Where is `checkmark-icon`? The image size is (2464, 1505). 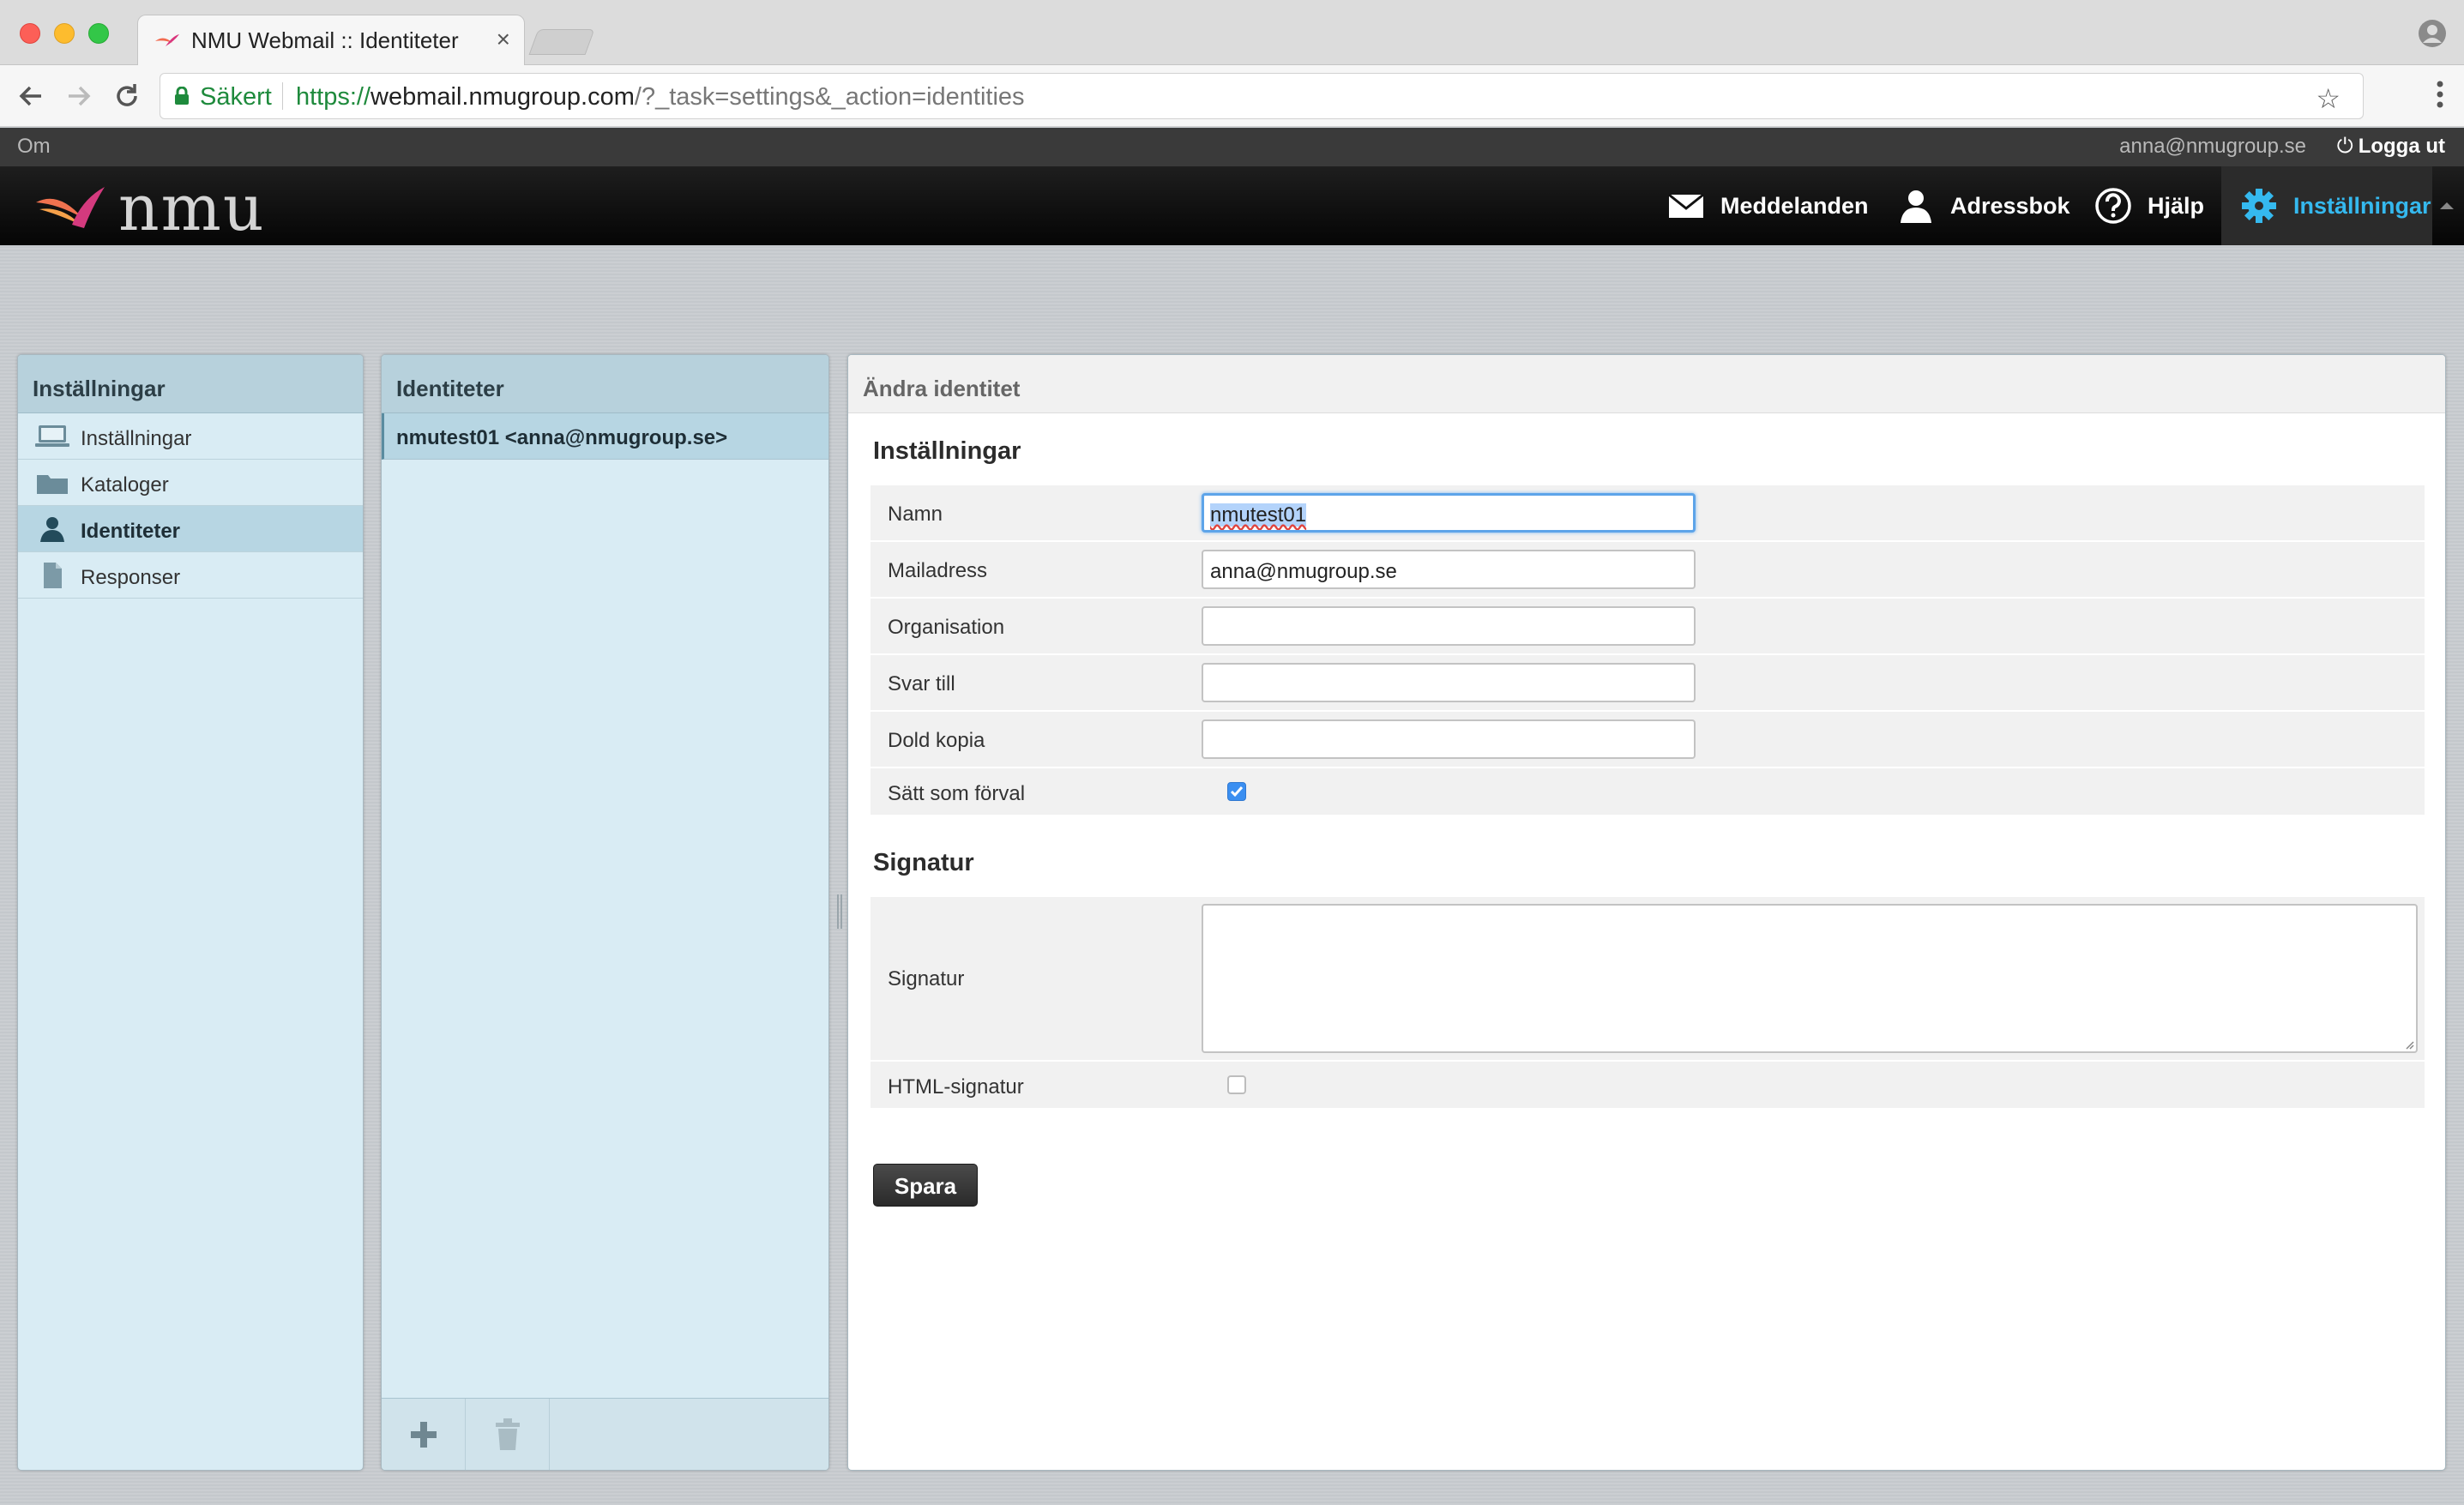 checkmark-icon is located at coordinates (1237, 792).